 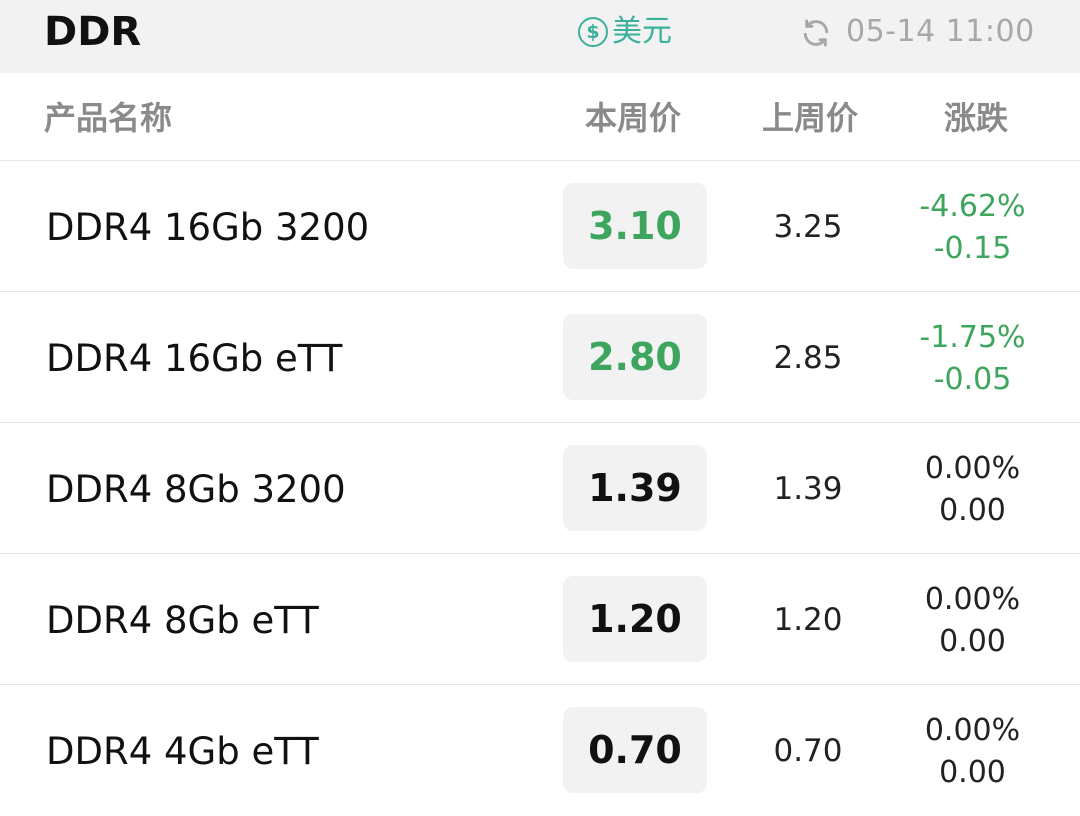 I want to click on dollar-circle-icon: $, so click(x=593, y=32).